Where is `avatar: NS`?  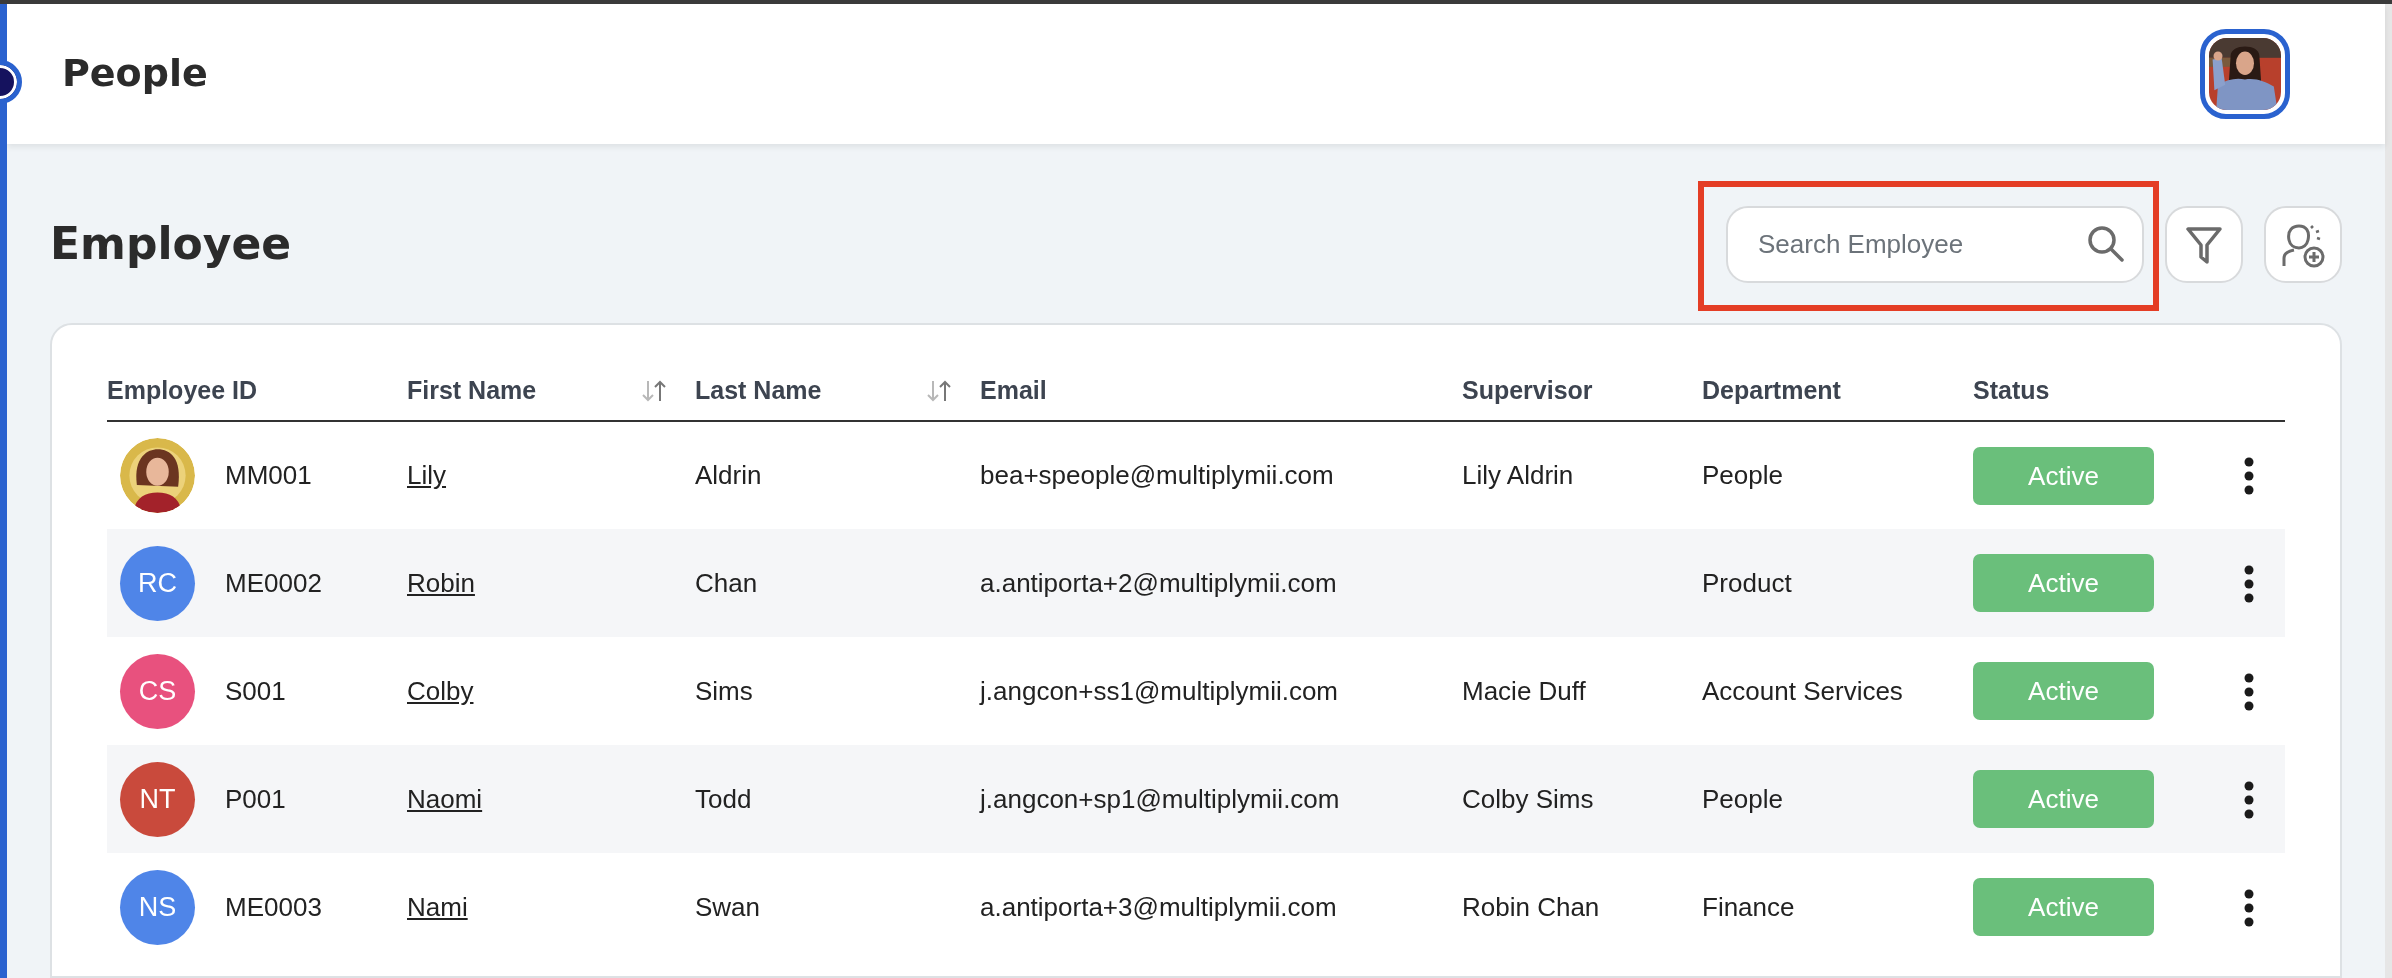
avatar: NS is located at coordinates (157, 907).